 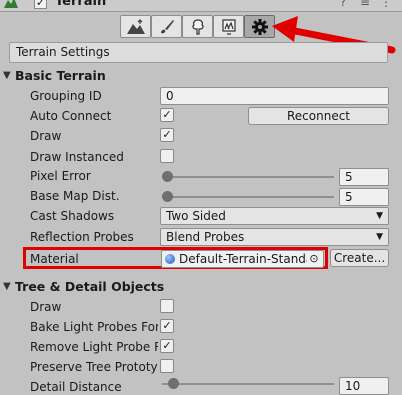 What do you see at coordinates (196, 216) in the screenshot?
I see `cast-shadows-value: Two Sided` at bounding box center [196, 216].